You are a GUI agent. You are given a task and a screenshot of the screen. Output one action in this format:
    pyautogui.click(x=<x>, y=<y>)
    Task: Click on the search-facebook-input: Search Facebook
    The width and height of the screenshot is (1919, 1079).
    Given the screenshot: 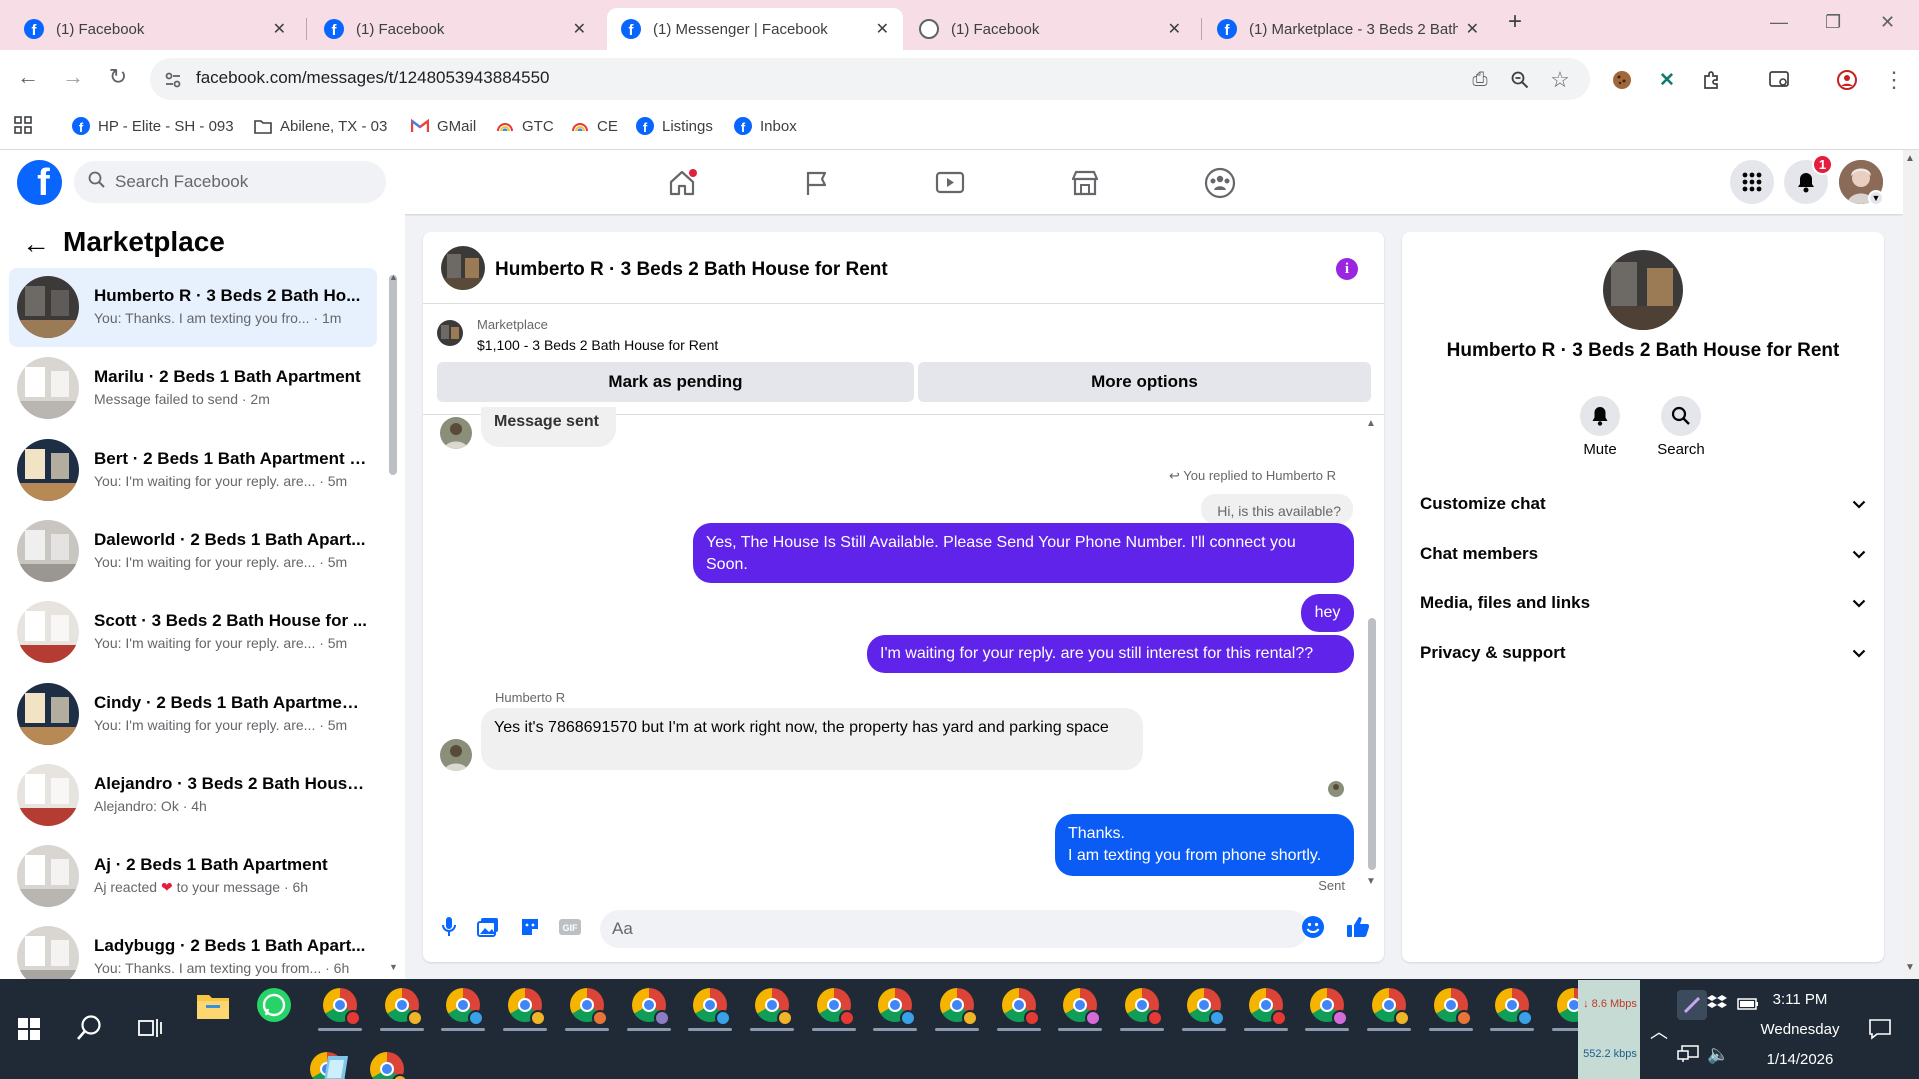 What is the action you would take?
    pyautogui.click(x=230, y=182)
    